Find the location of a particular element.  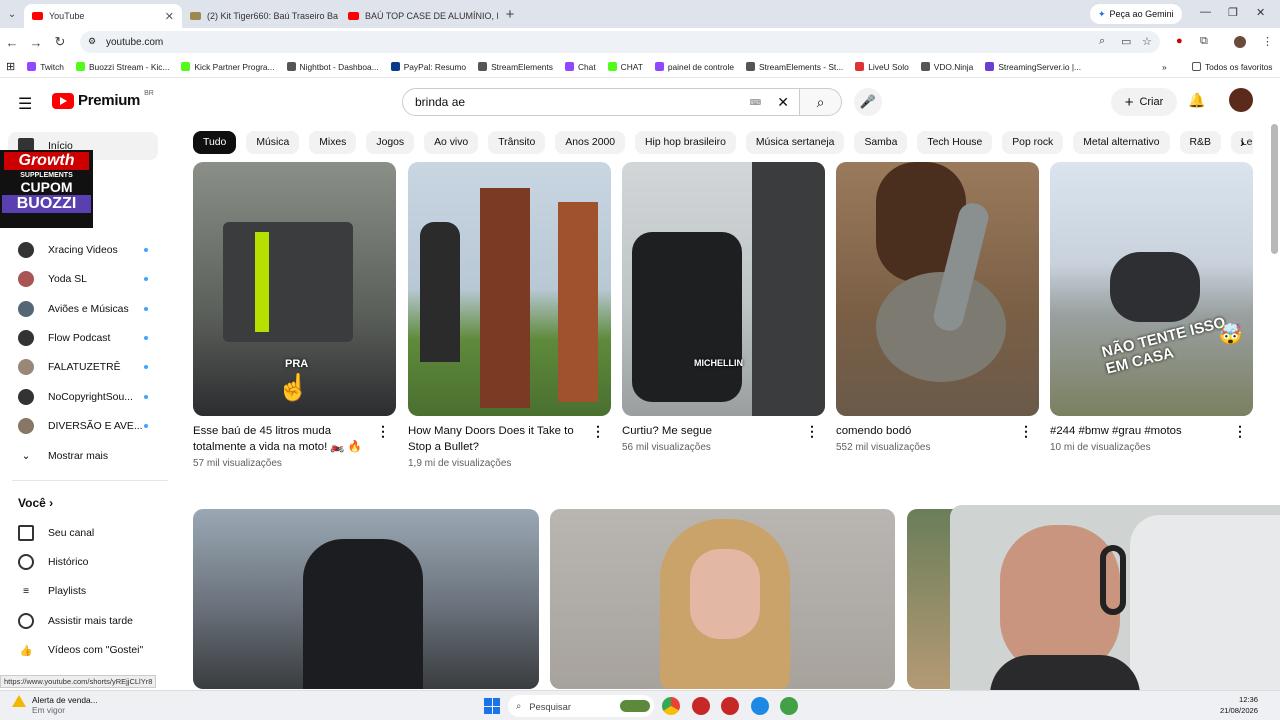

sidebar-sub-xracing: Xracing Videos is located at coordinates (83, 250).